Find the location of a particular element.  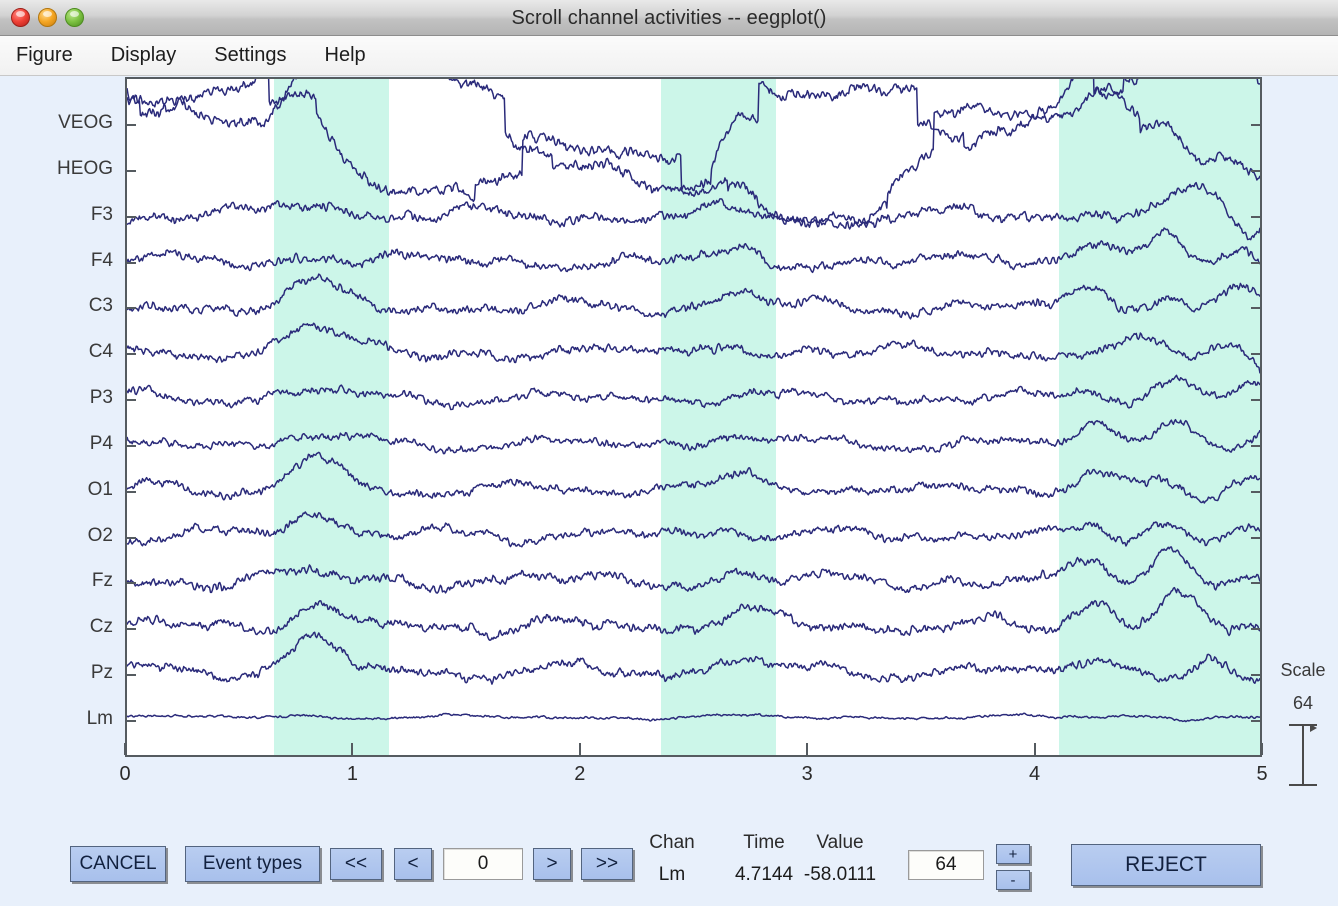

chan-value: Lm is located at coordinates (672, 874).